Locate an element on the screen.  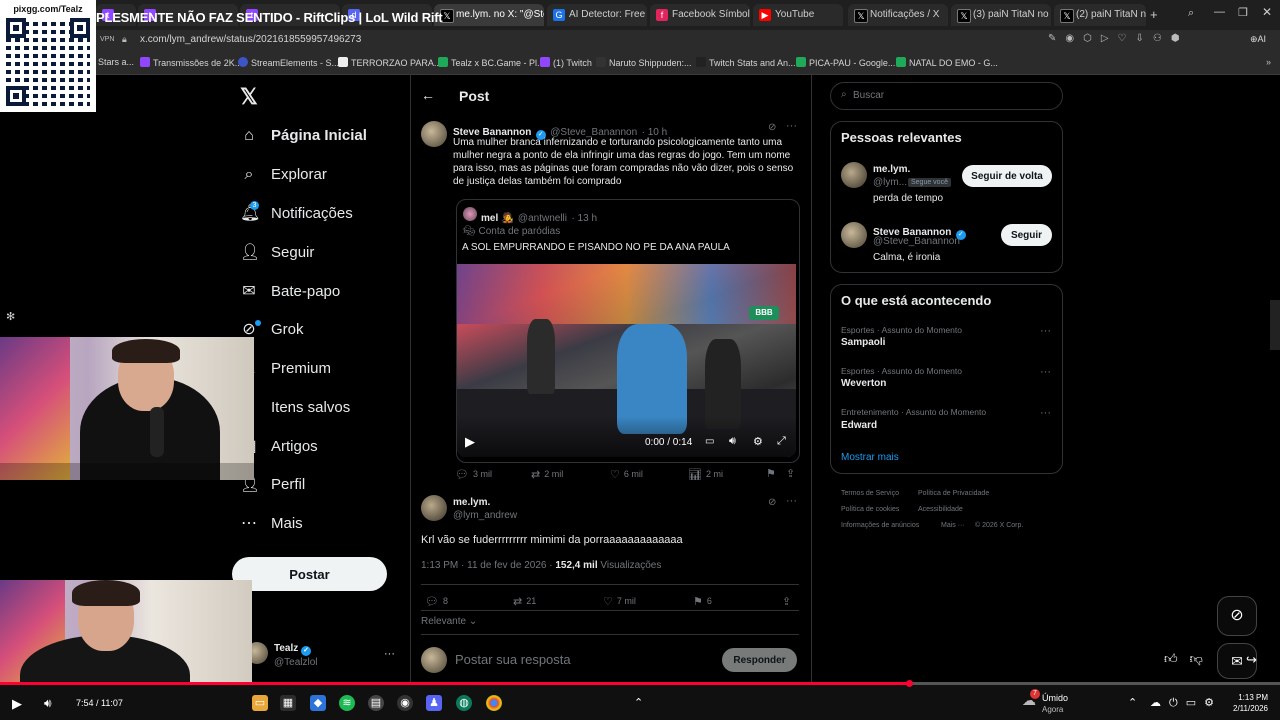
reply-action: 💬︎ 3 mil is located at coordinates (473, 474).